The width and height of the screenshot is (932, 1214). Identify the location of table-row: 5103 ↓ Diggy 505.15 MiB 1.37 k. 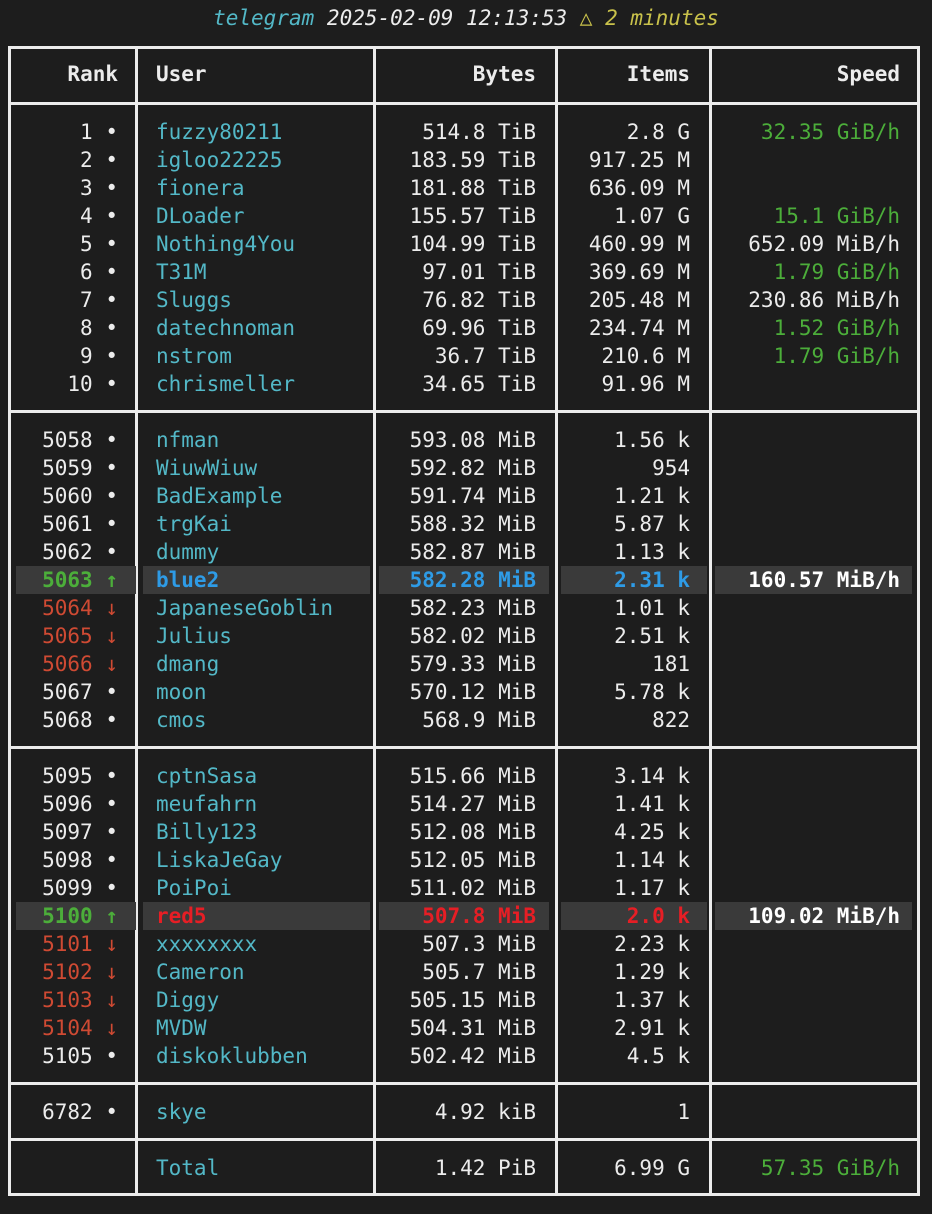
(464, 1000).